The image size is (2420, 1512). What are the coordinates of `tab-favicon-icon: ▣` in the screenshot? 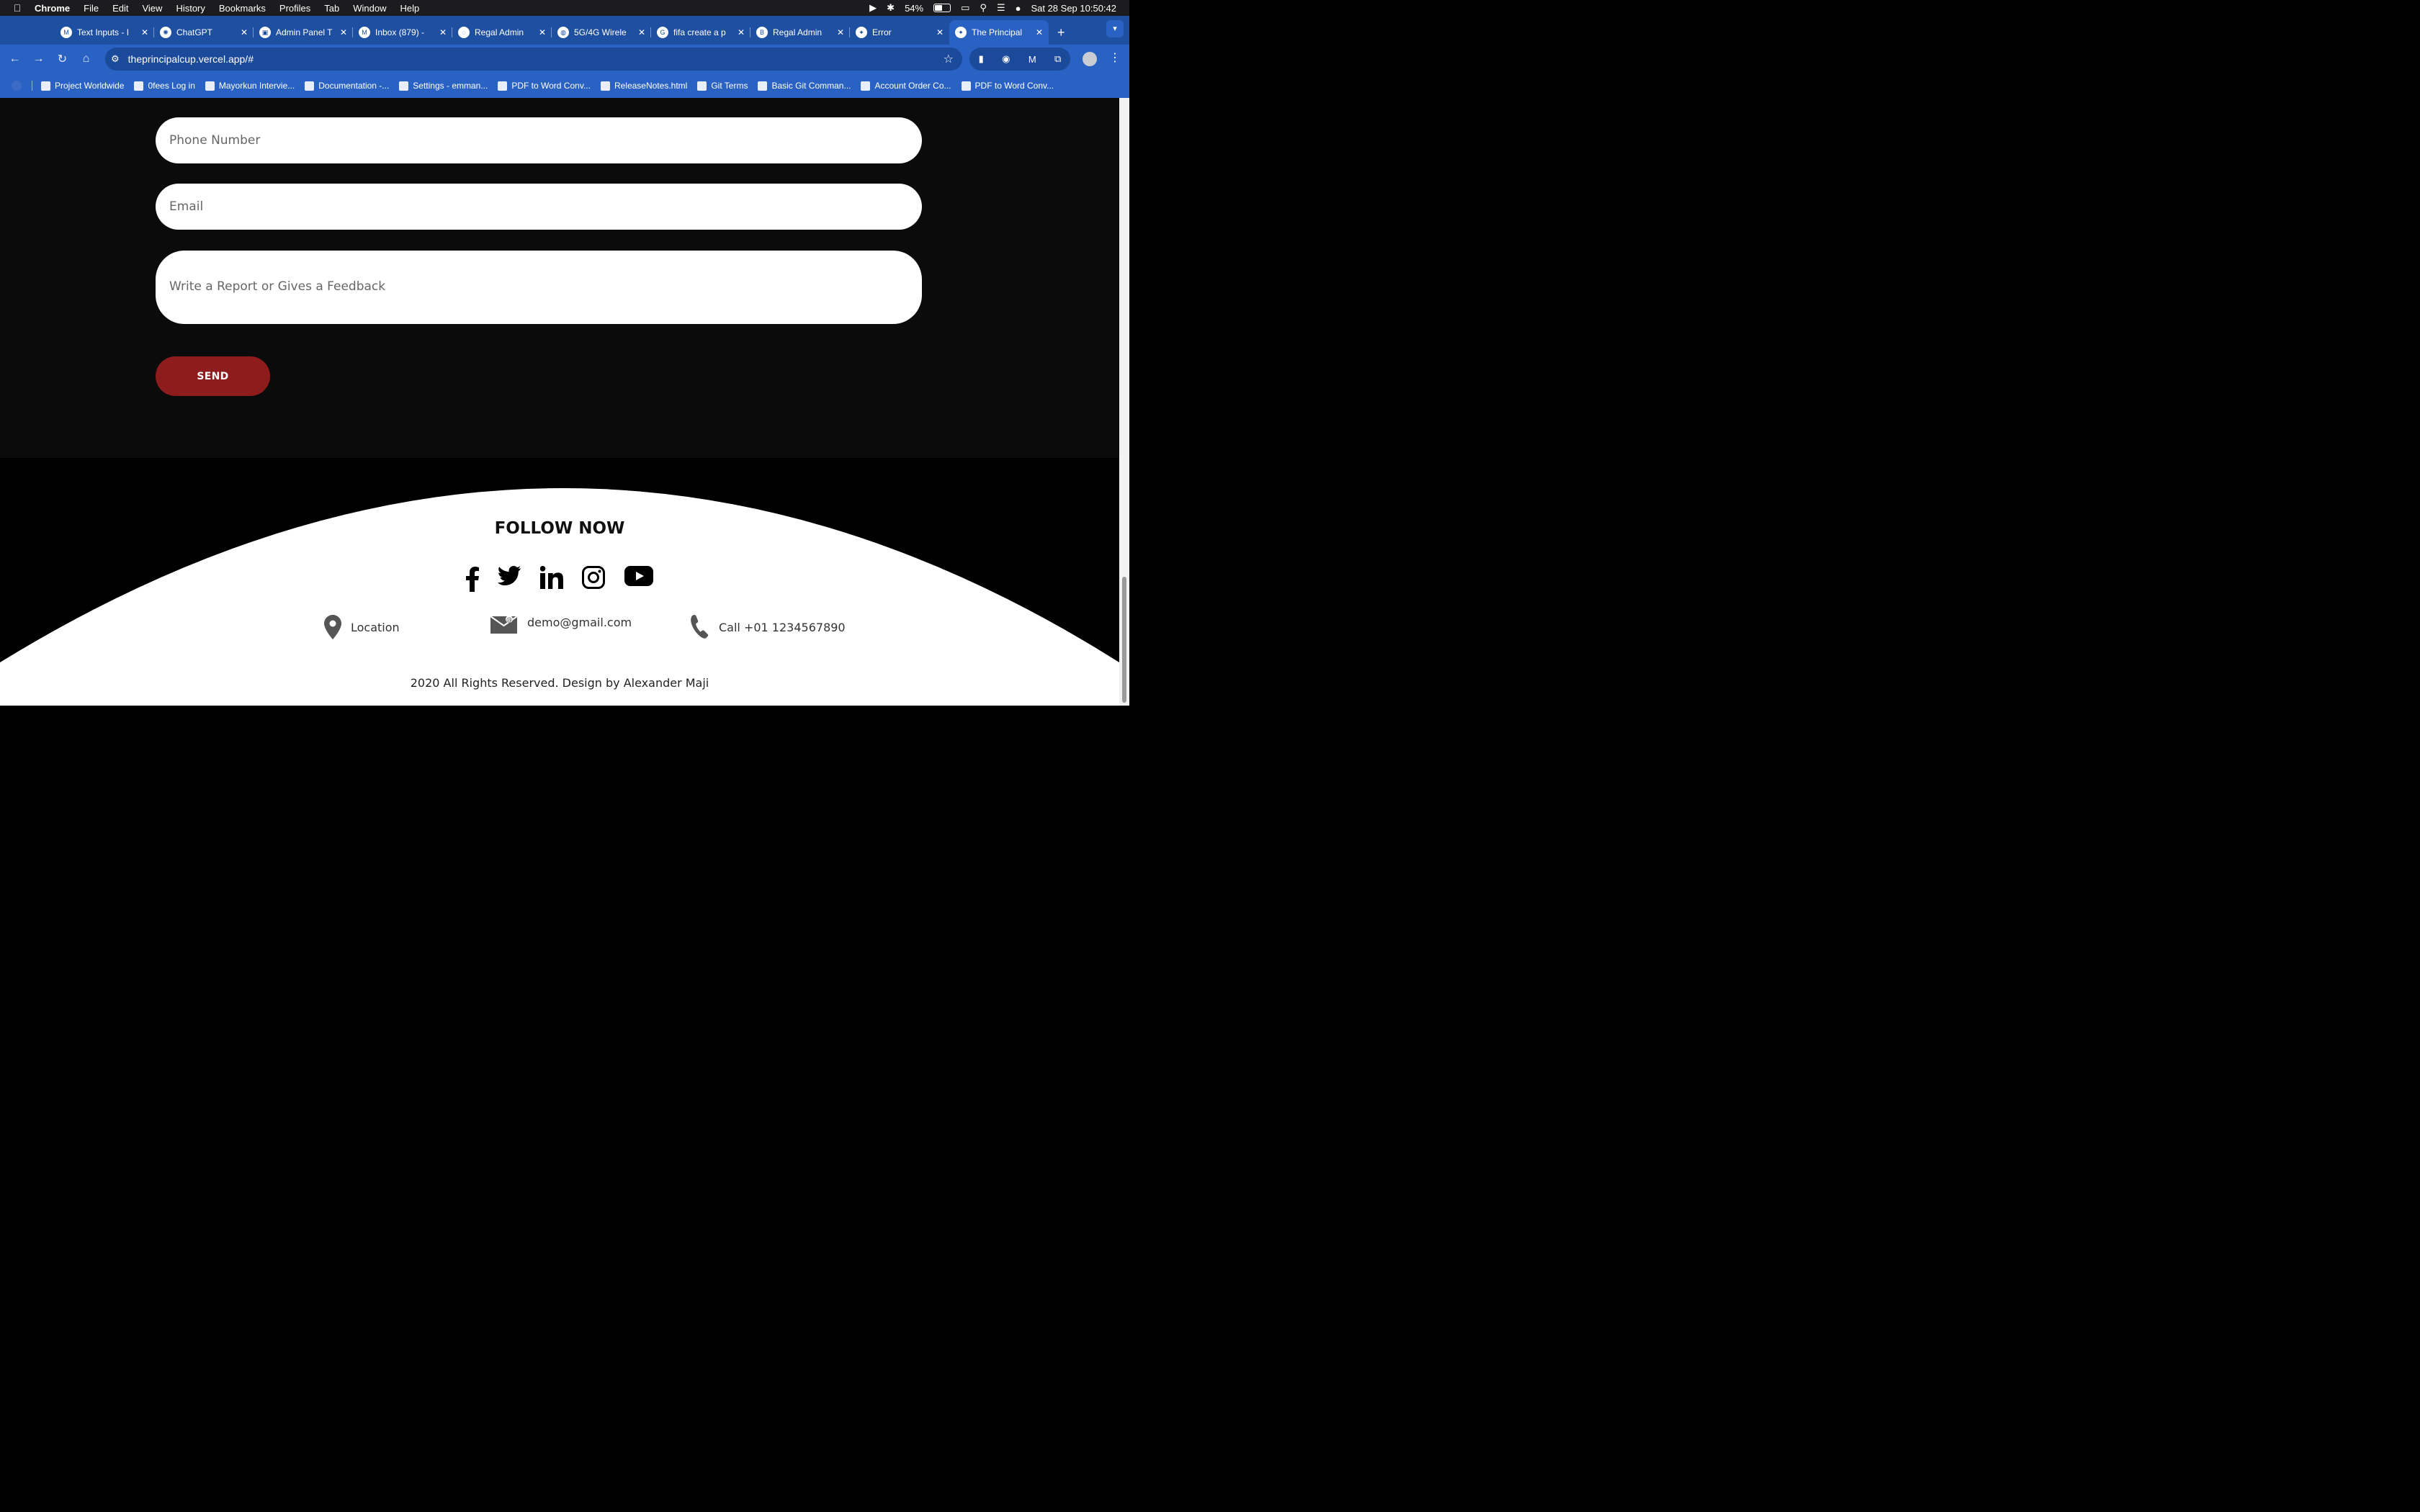 It's located at (265, 32).